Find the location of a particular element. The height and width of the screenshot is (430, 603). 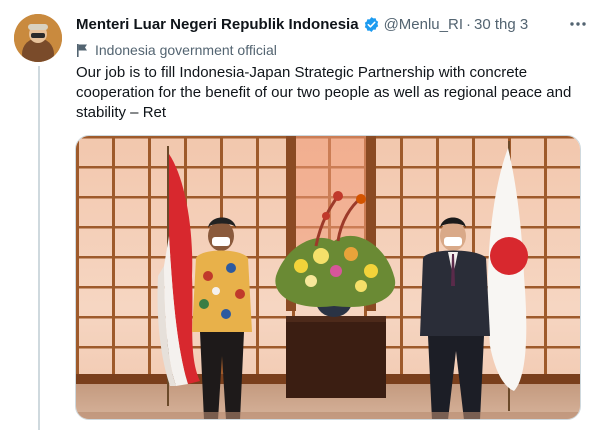

verified-badge-icon is located at coordinates (371, 24).